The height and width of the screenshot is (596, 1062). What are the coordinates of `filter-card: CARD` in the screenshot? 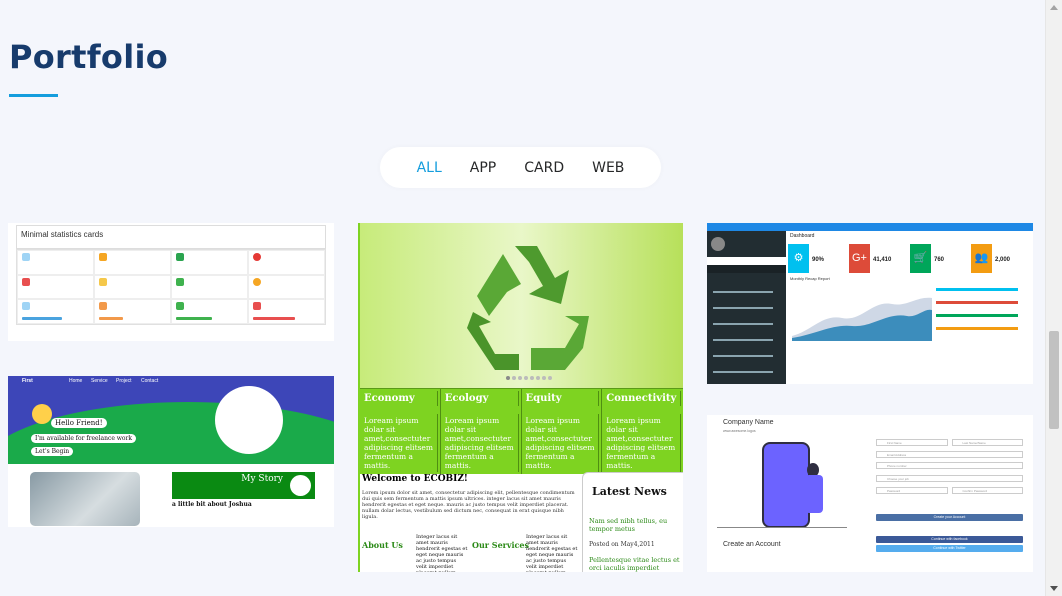 It's located at (544, 168).